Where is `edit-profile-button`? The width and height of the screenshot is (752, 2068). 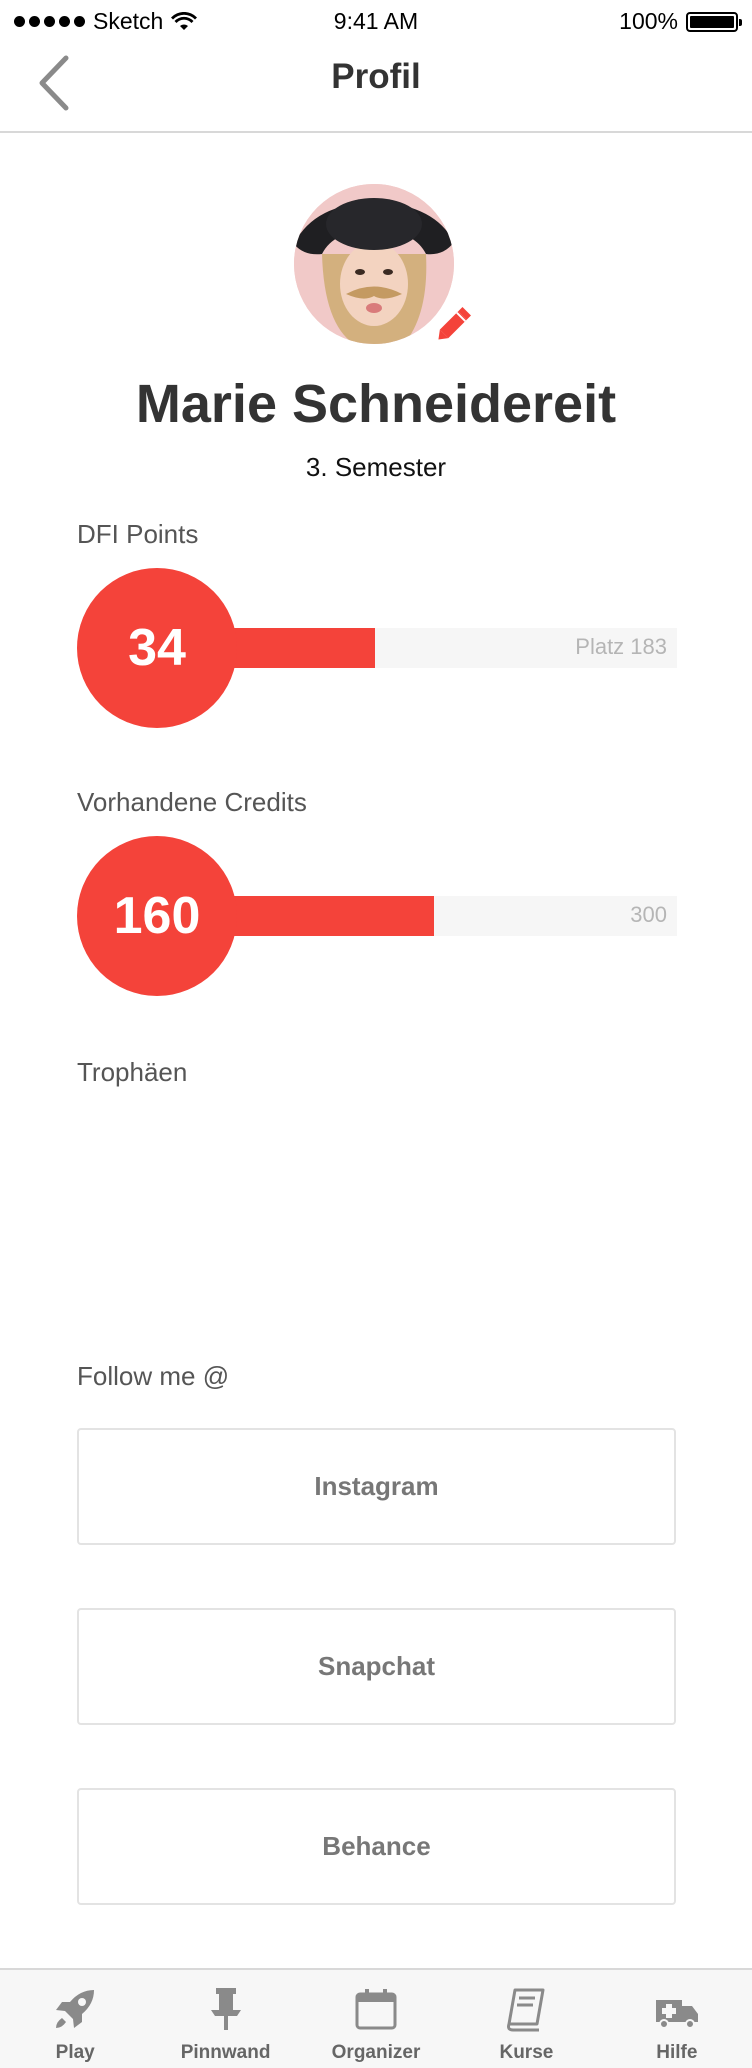 edit-profile-button is located at coordinates (454, 324).